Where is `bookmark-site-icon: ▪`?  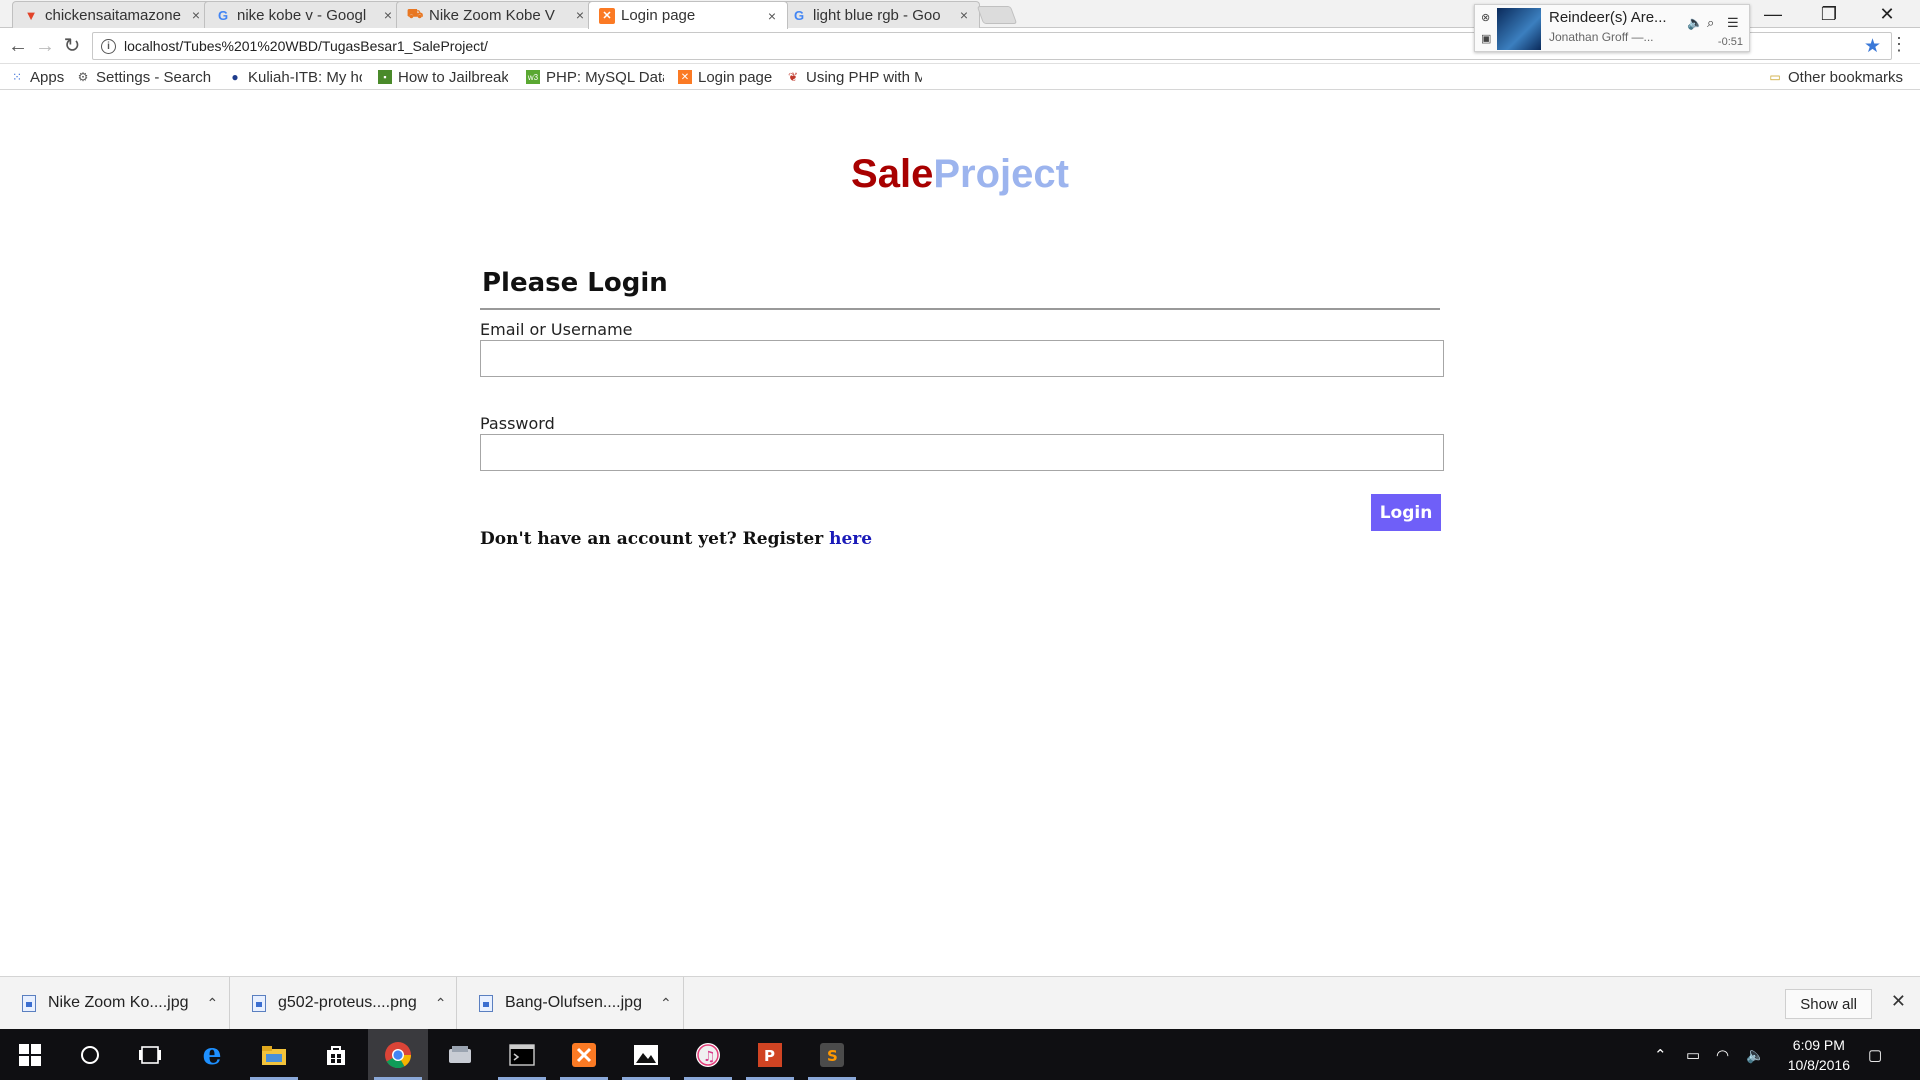 bookmark-site-icon: ▪ is located at coordinates (385, 77).